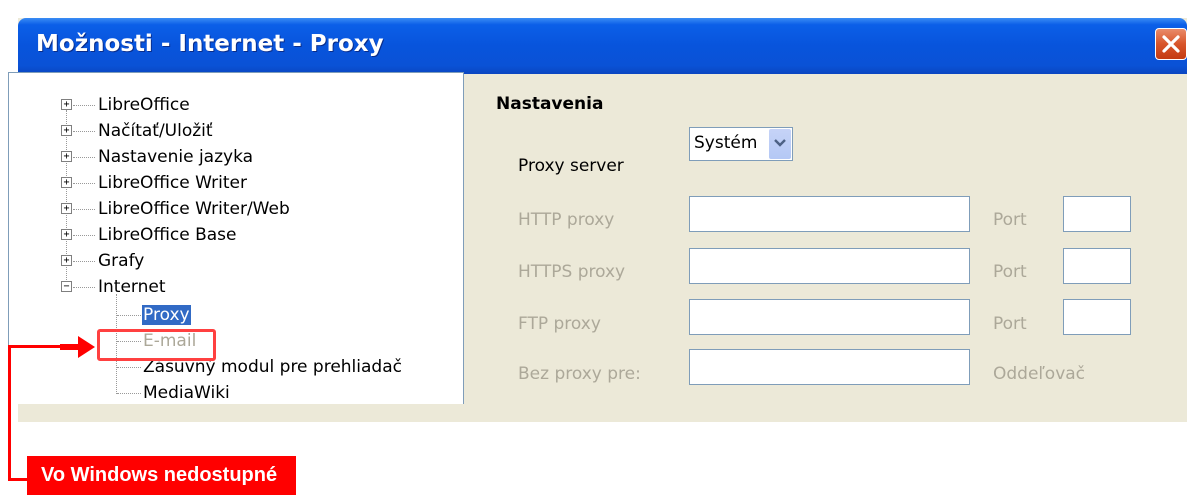  Describe the element at coordinates (829, 266) in the screenshot. I see `https-proxy-input` at that location.